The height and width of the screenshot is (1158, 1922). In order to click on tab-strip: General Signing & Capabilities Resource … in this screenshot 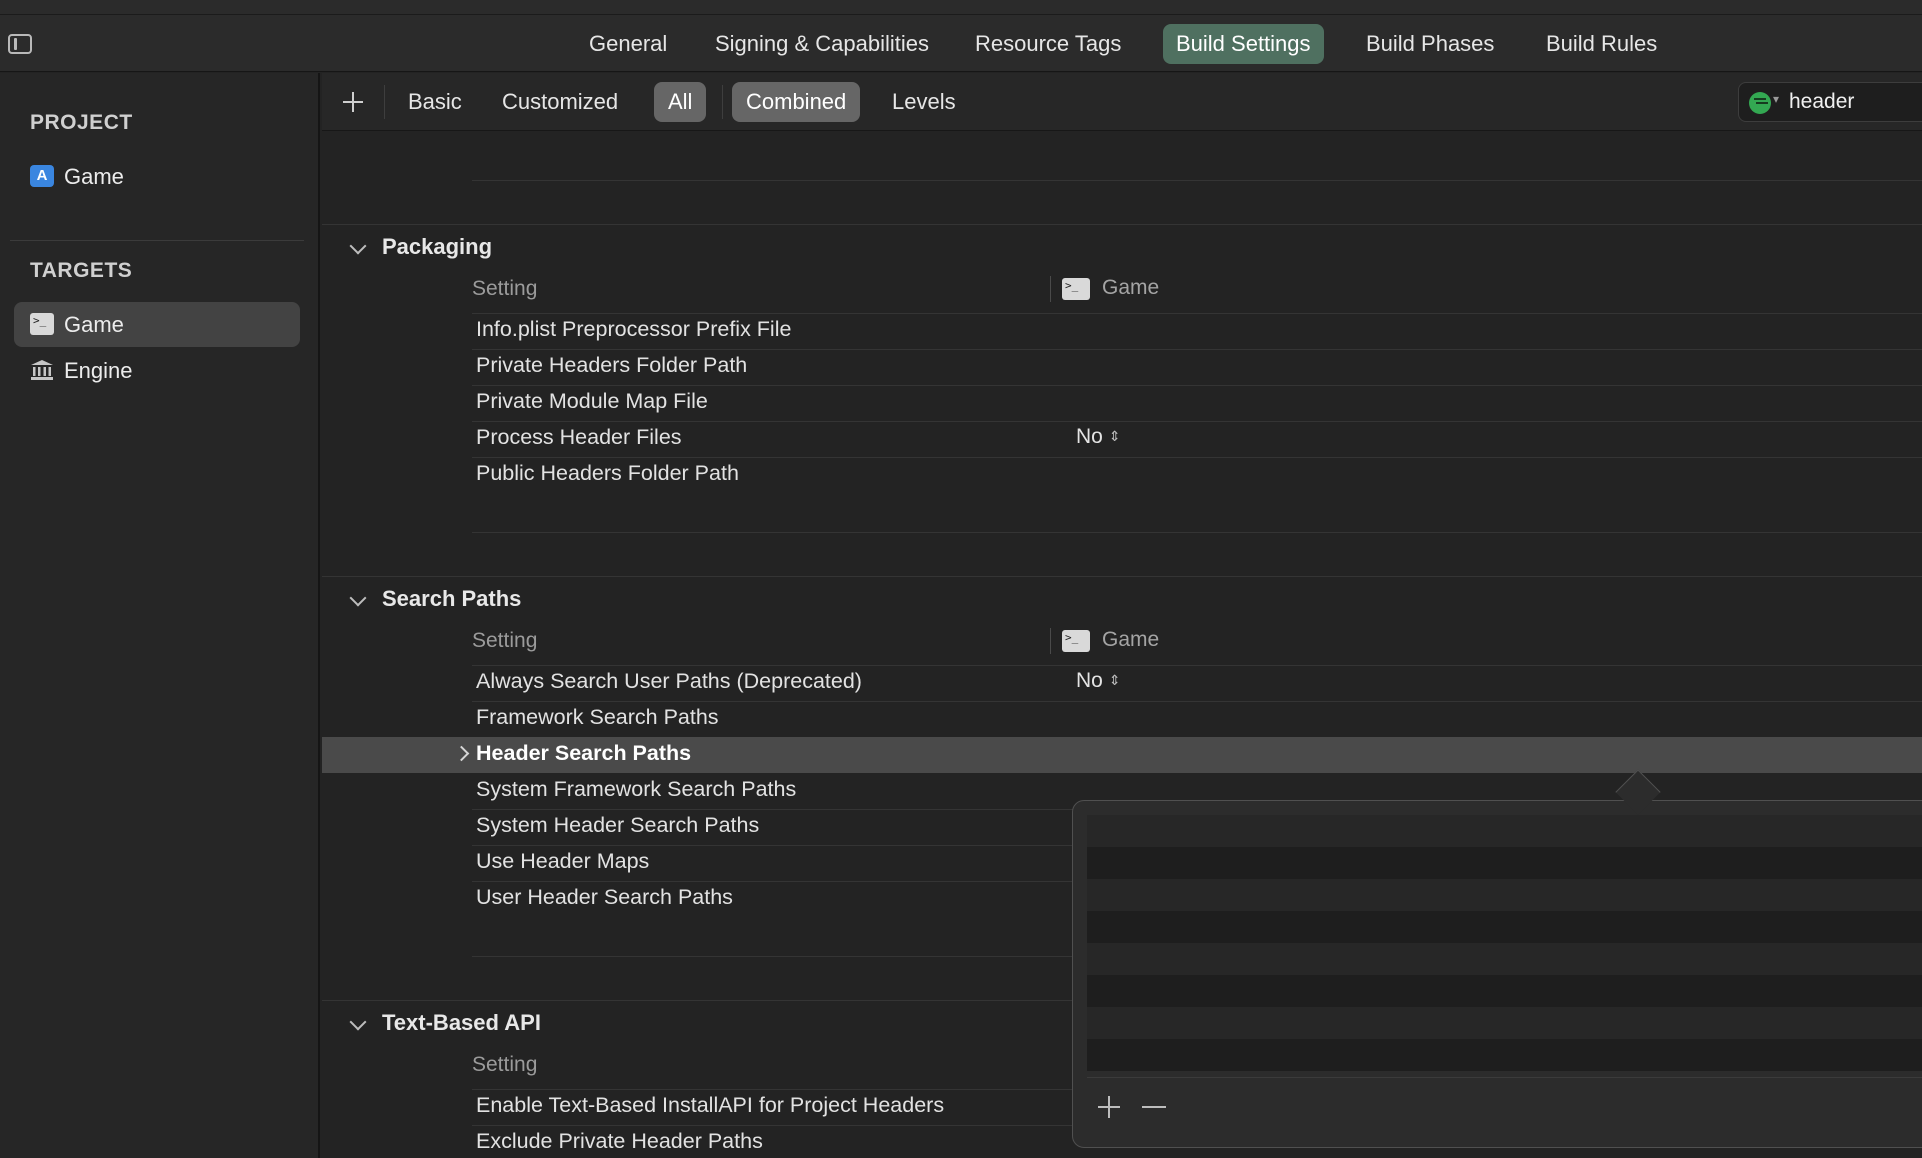, I will do `click(961, 44)`.